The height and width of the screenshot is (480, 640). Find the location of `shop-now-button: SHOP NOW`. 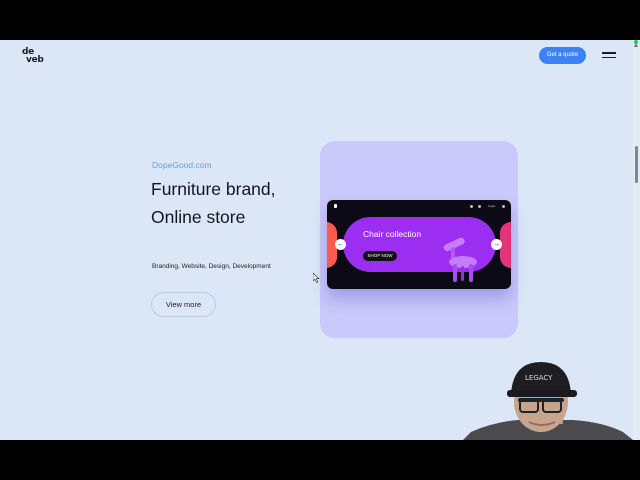

shop-now-button: SHOP NOW is located at coordinates (380, 256).